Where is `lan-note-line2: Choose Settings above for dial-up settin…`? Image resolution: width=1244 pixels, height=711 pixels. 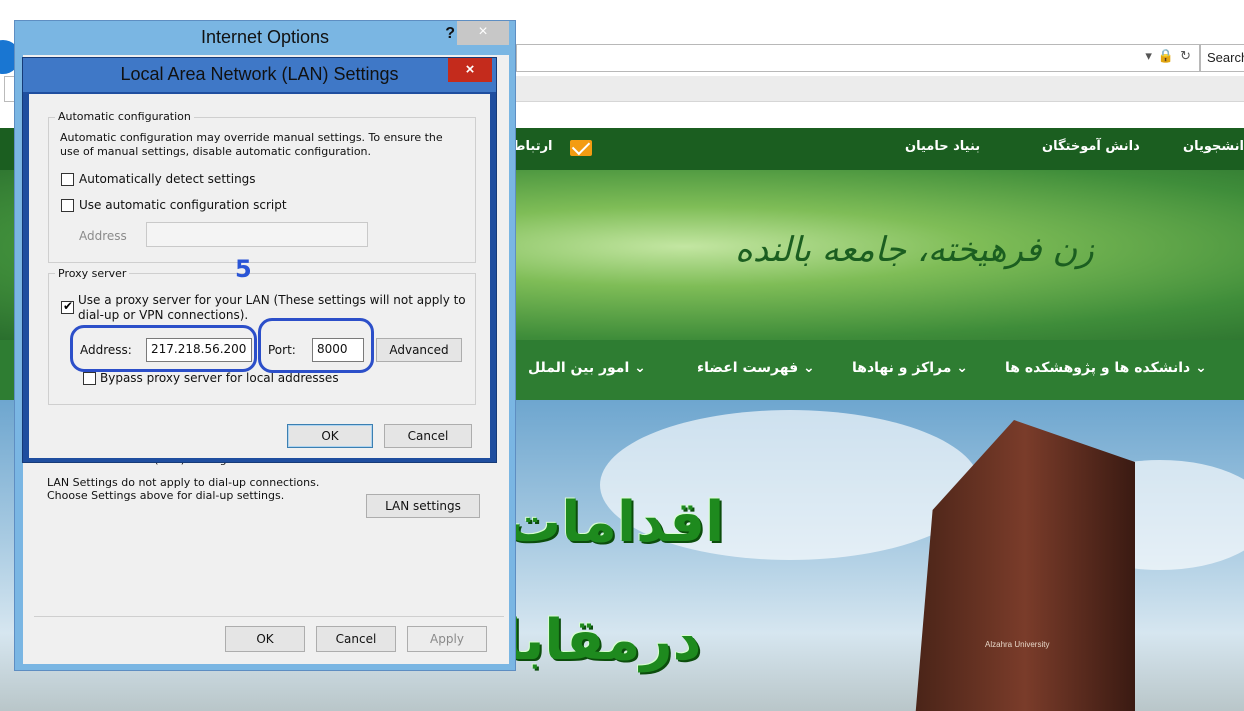 lan-note-line2: Choose Settings above for dial-up settin… is located at coordinates (166, 495).